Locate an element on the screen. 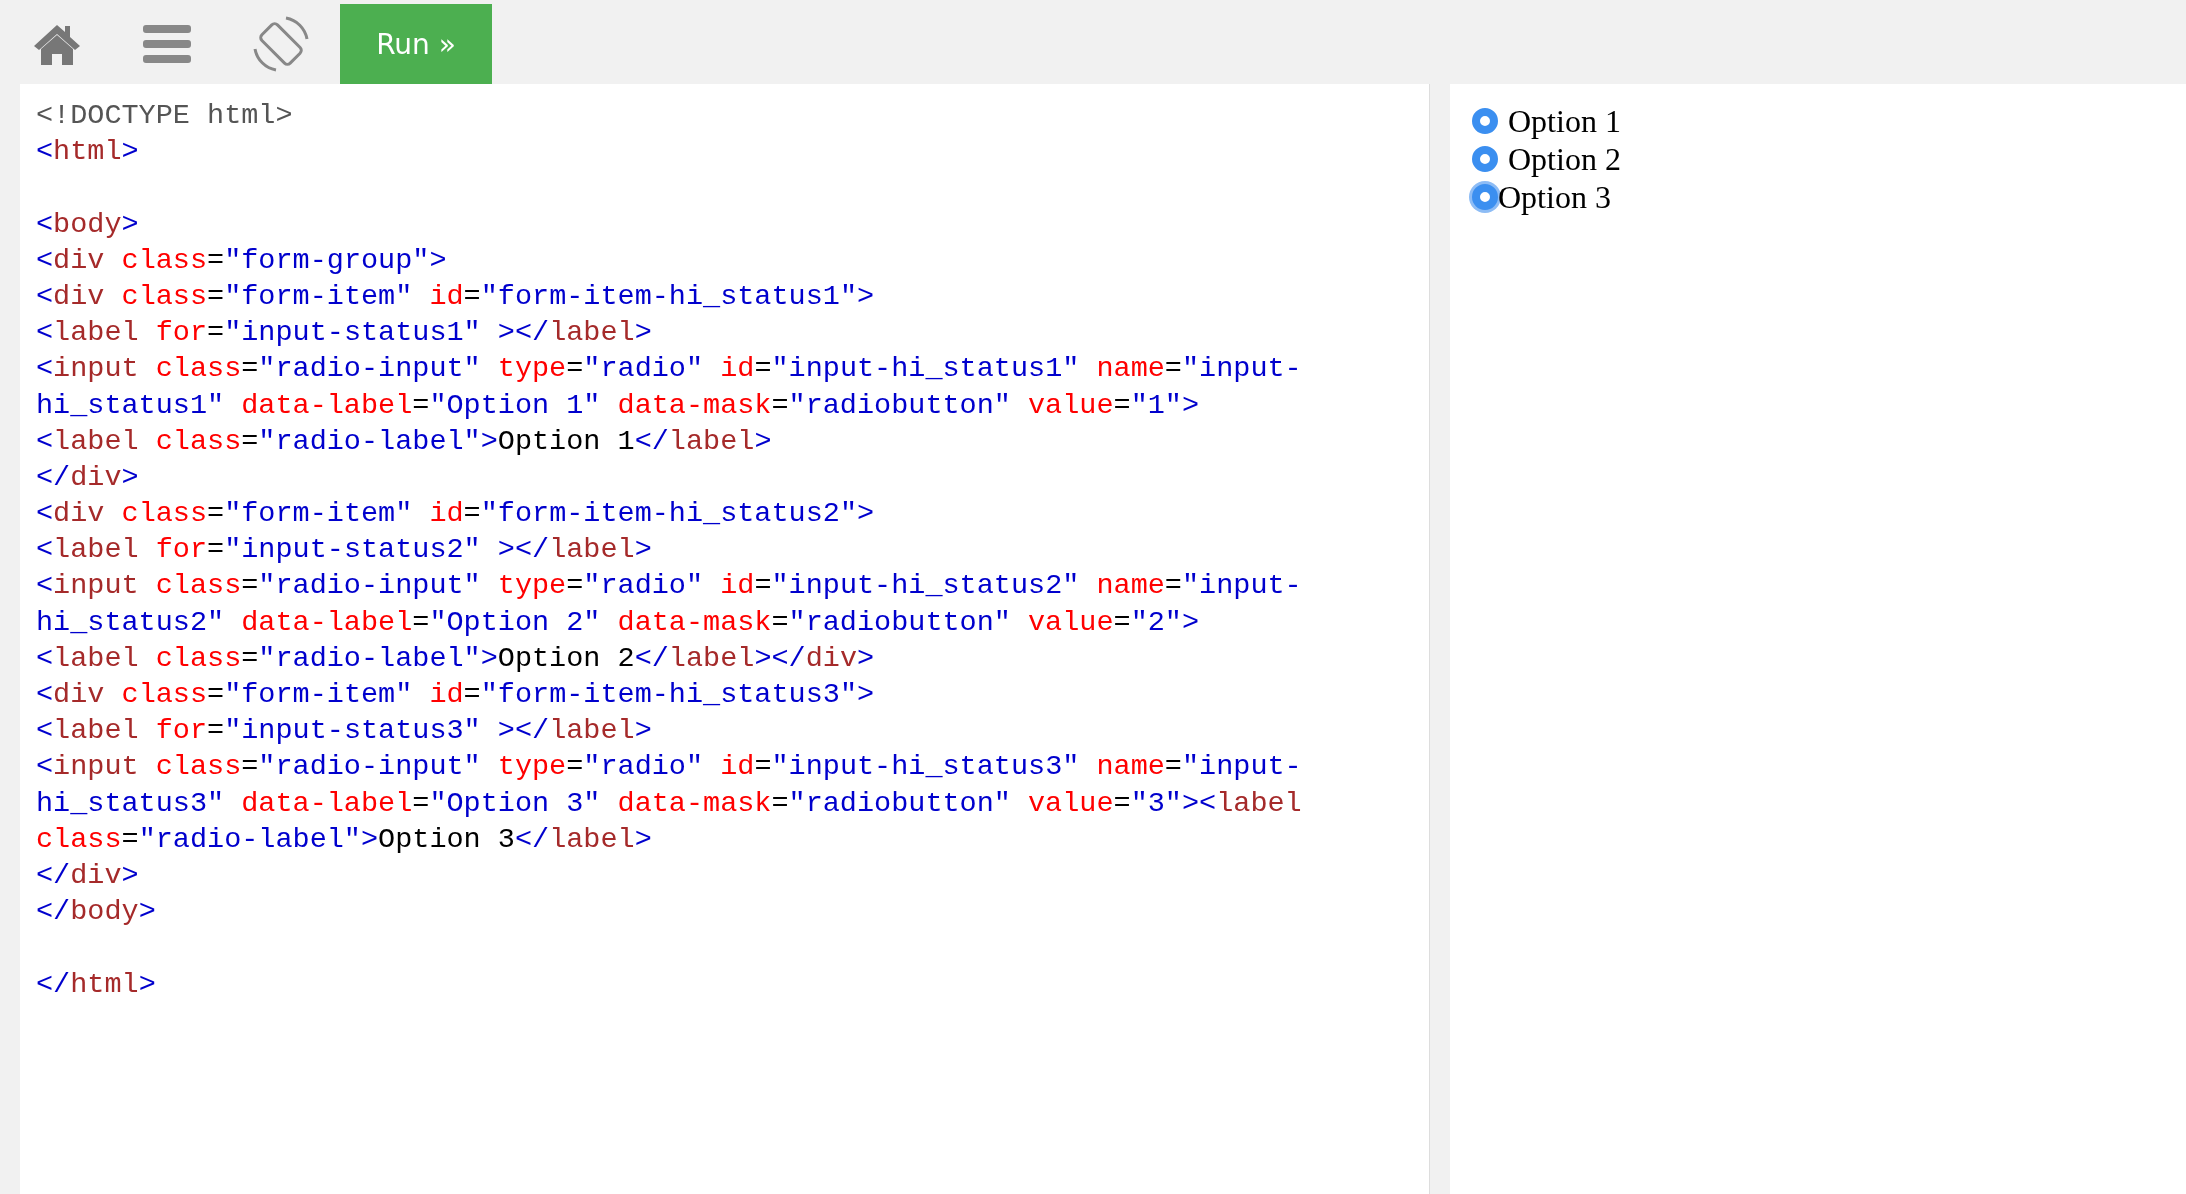 This screenshot has width=2186, height=1194. run-button: Run » is located at coordinates (416, 44).